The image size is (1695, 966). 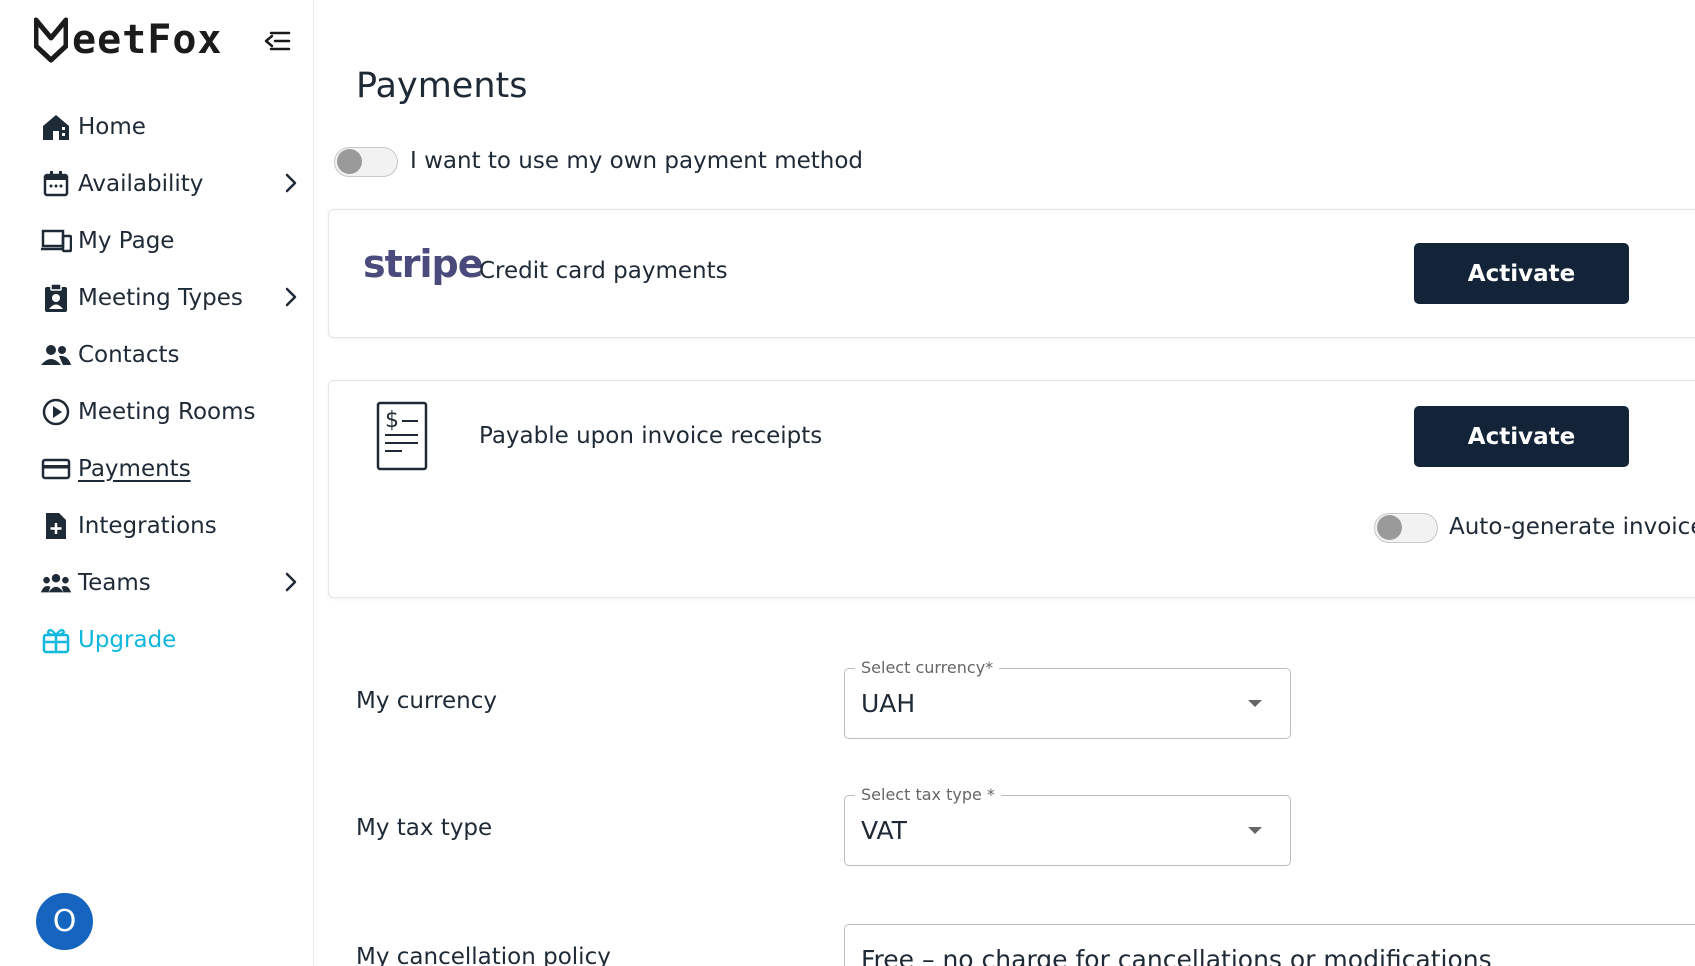 What do you see at coordinates (603, 271) in the screenshot?
I see `stripe-card-text: Credit card payments` at bounding box center [603, 271].